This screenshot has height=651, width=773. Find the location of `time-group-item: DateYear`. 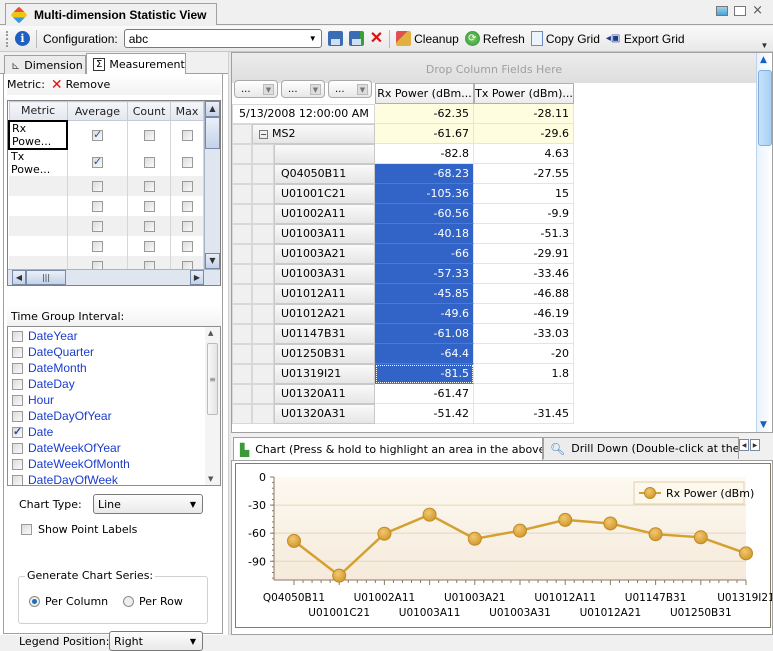

time-group-item: DateYear is located at coordinates (114, 336).